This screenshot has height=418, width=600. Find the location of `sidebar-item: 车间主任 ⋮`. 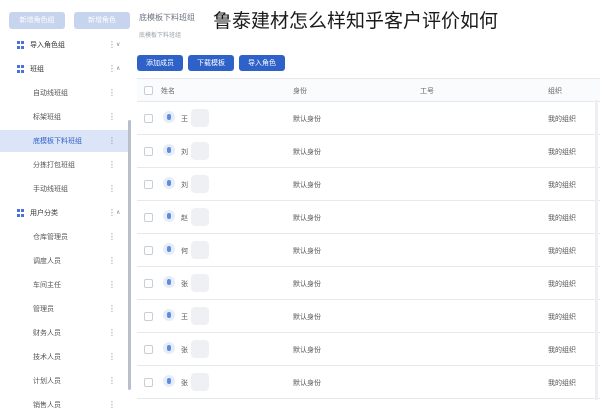

sidebar-item: 车间主任 ⋮ is located at coordinates (64, 285).